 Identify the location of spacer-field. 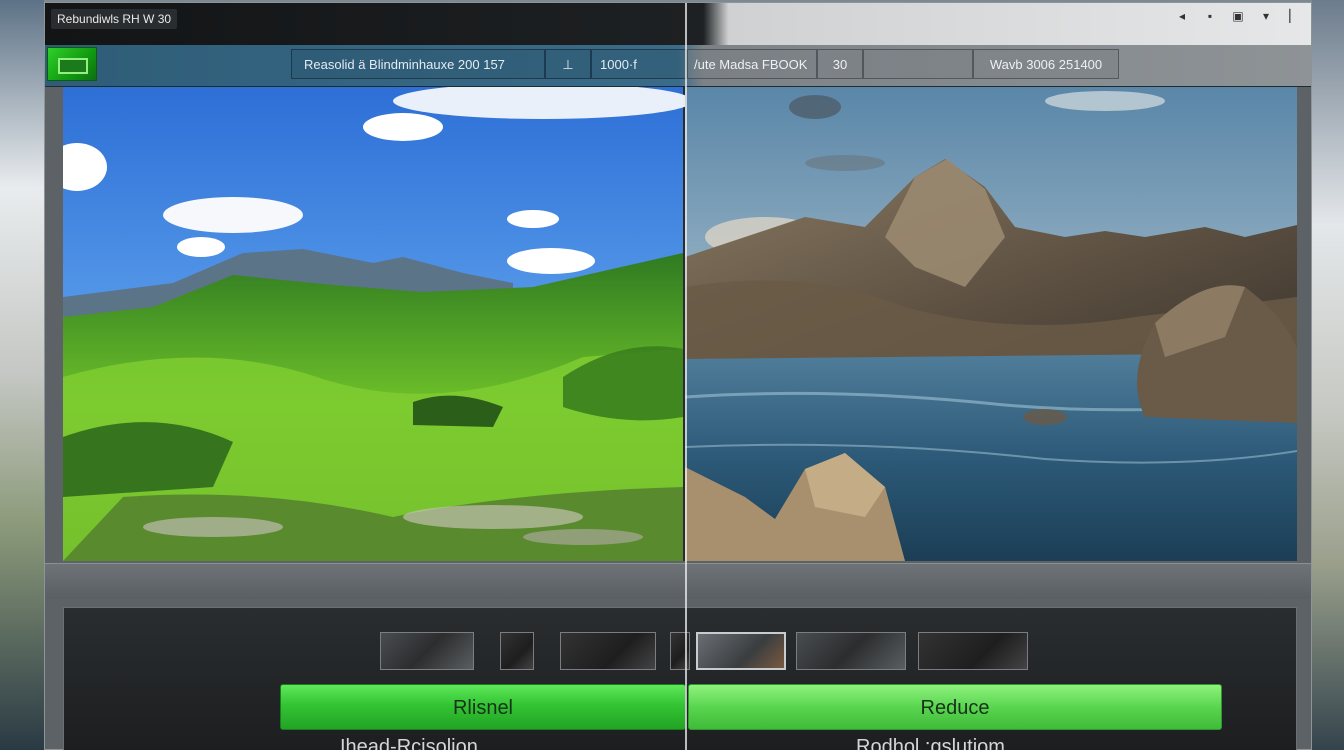
(918, 64).